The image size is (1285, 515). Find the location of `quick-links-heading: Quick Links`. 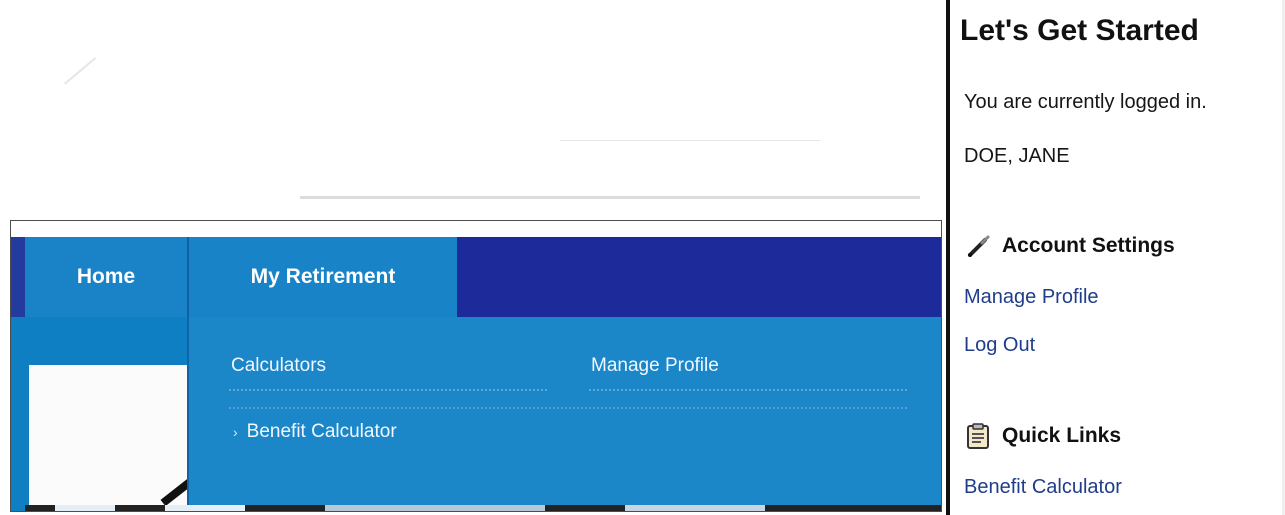

quick-links-heading: Quick Links is located at coordinates (1042, 436).